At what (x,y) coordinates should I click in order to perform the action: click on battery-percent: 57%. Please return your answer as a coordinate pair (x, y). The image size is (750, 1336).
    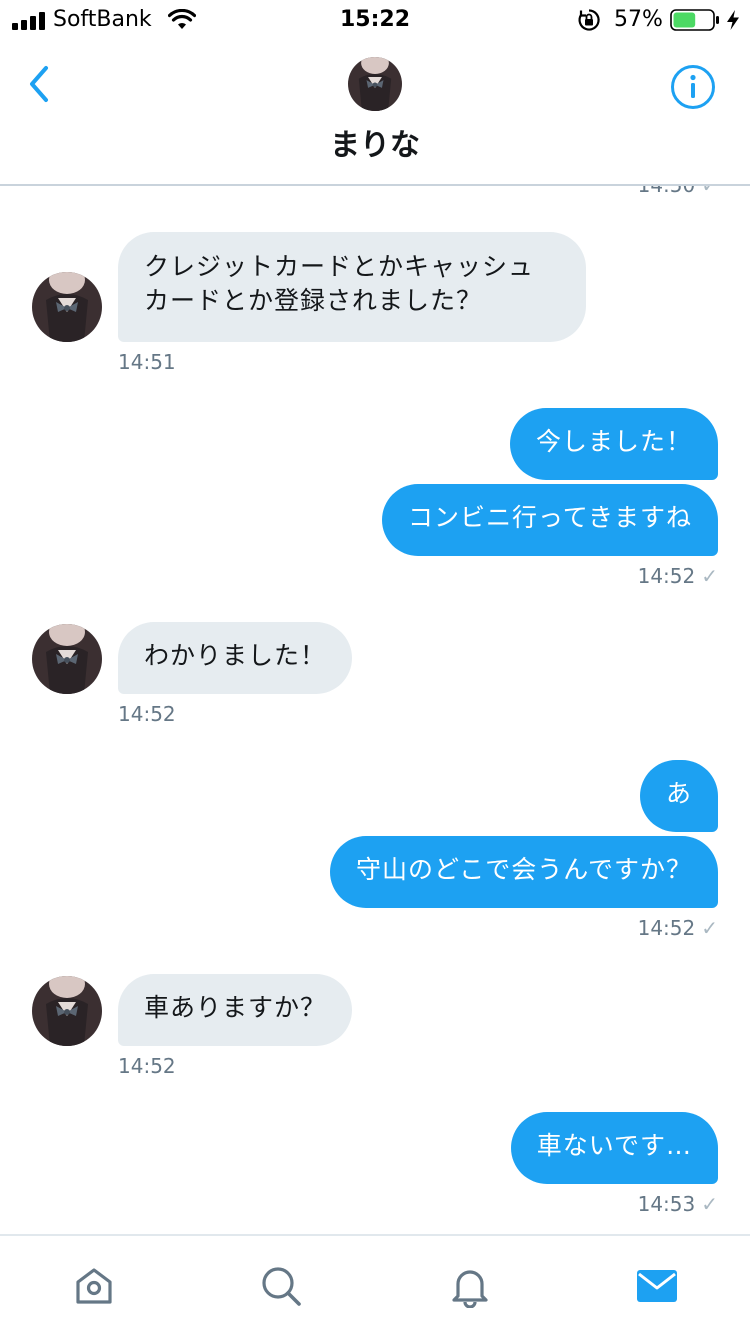
    Looking at the image, I should click on (638, 19).